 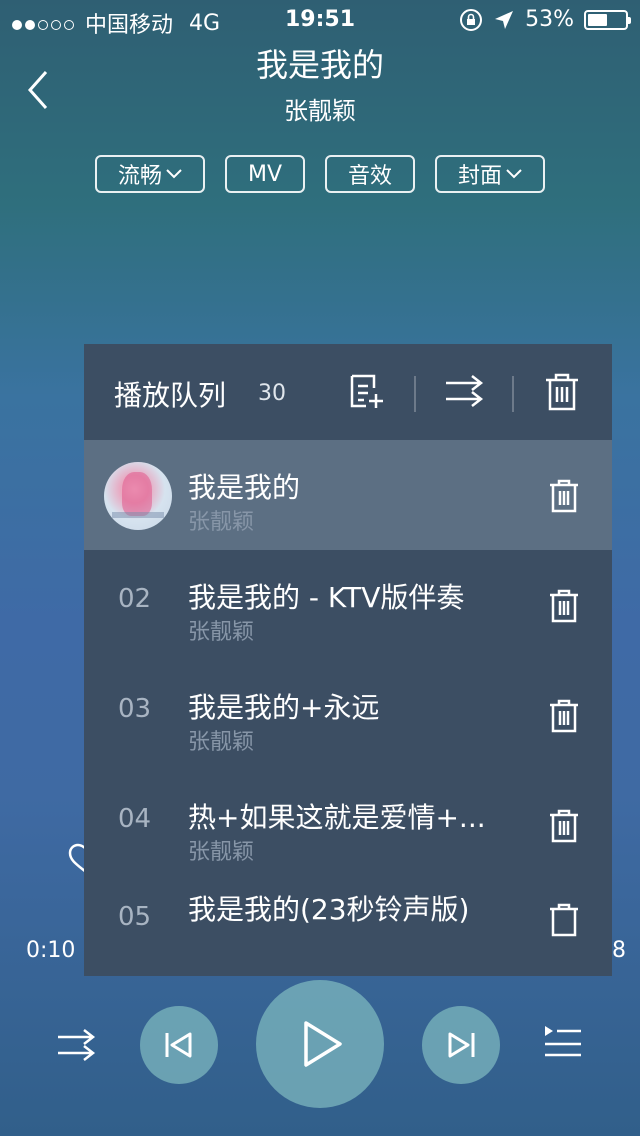 I want to click on skip-previous-icon, so click(x=178, y=1045).